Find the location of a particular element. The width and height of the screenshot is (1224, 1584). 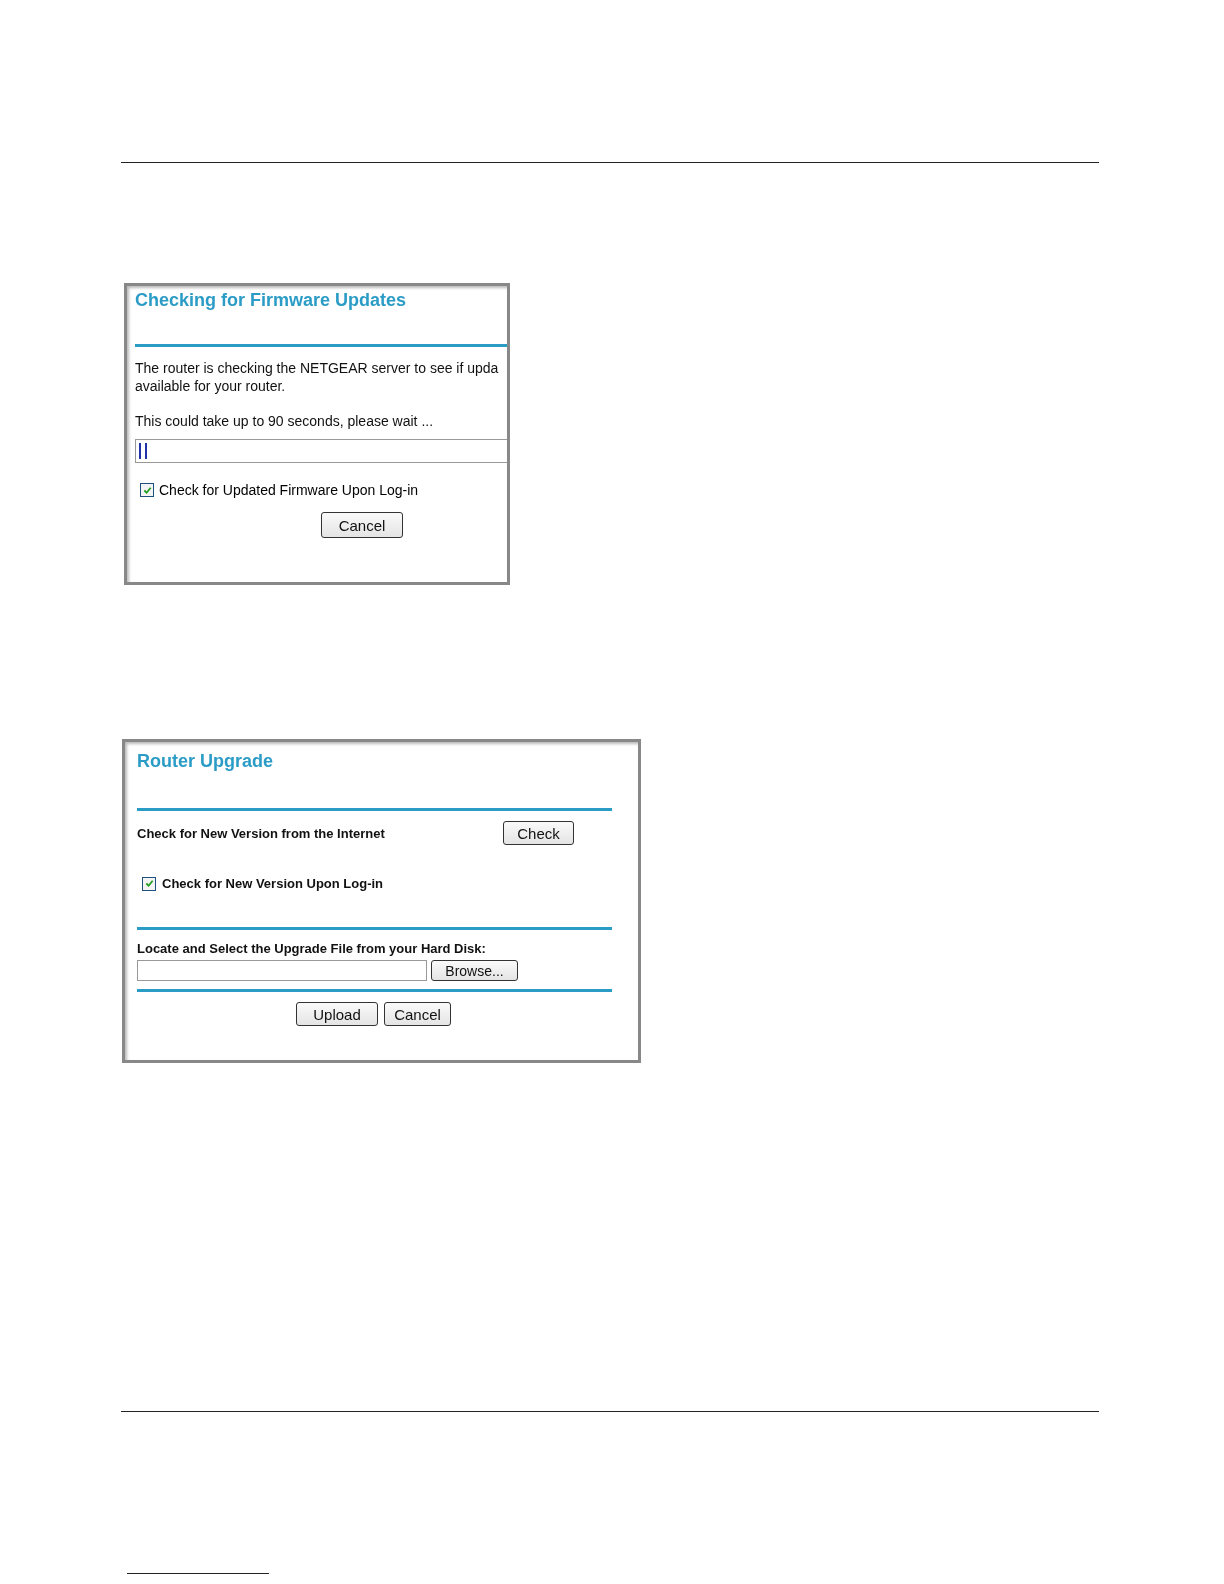

check-button: Check is located at coordinates (538, 833).